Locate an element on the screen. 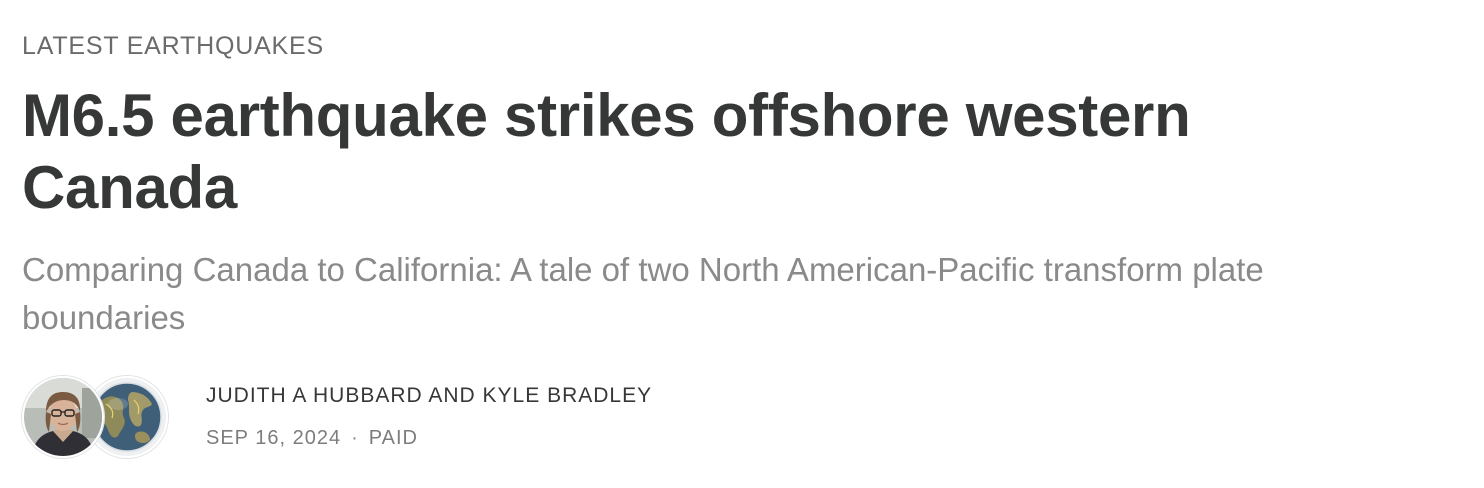 This screenshot has width=1484, height=488. access-badge: PAID is located at coordinates (393, 438).